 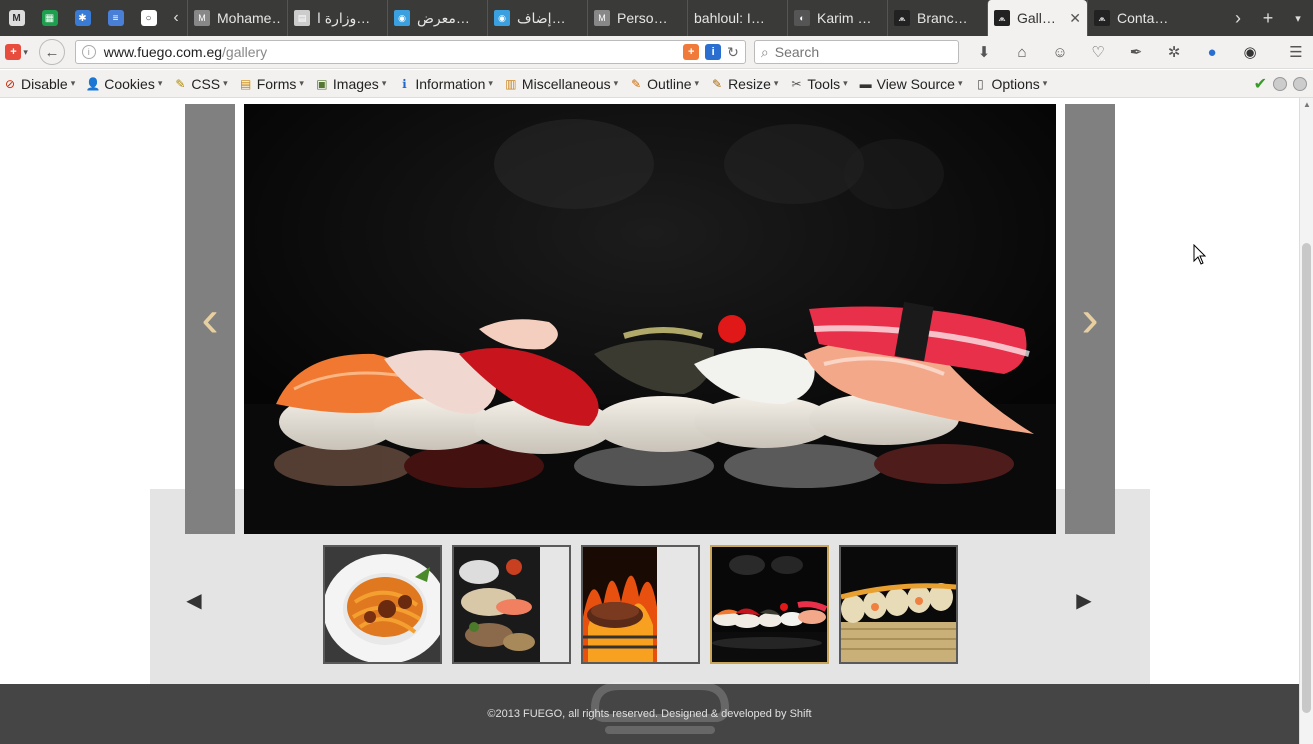 What do you see at coordinates (1075, 18) in the screenshot?
I see `close-icon: ✕` at bounding box center [1075, 18].